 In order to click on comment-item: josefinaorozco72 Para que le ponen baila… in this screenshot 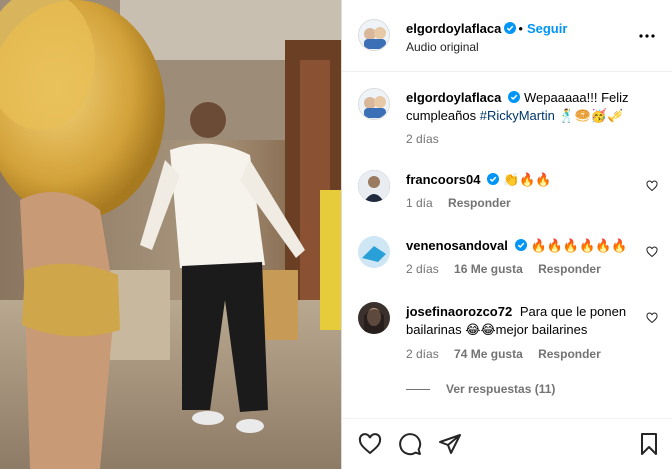, I will do `click(508, 333)`.